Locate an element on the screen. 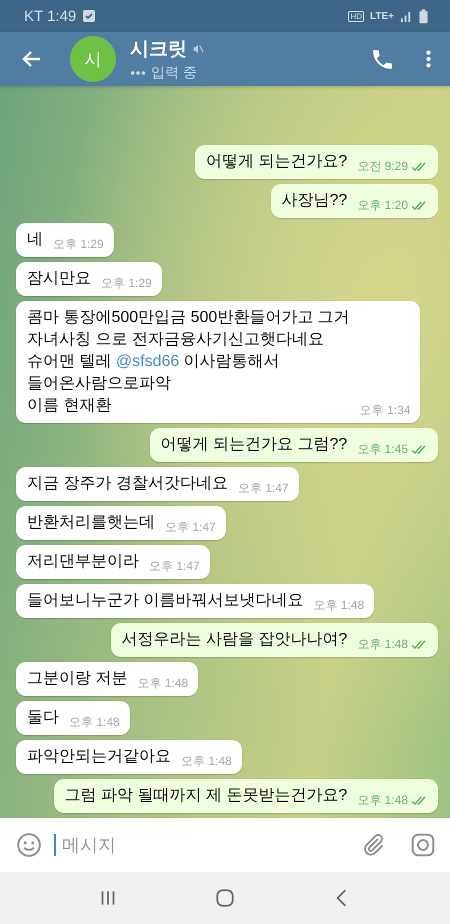  message-time: 오전 9:29 is located at coordinates (382, 166).